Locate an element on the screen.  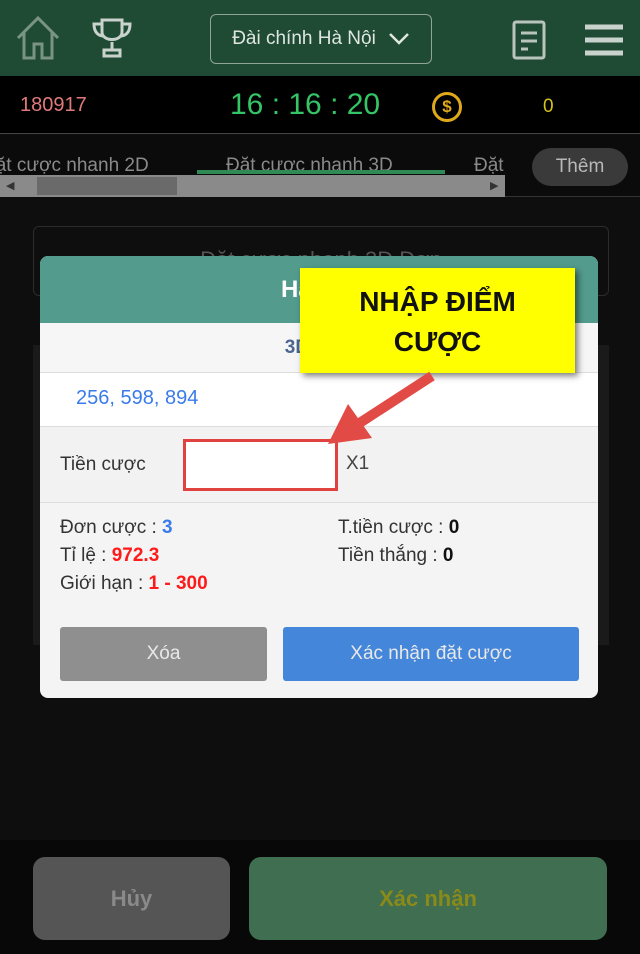
scrollbar-thumb is located at coordinates (107, 186).